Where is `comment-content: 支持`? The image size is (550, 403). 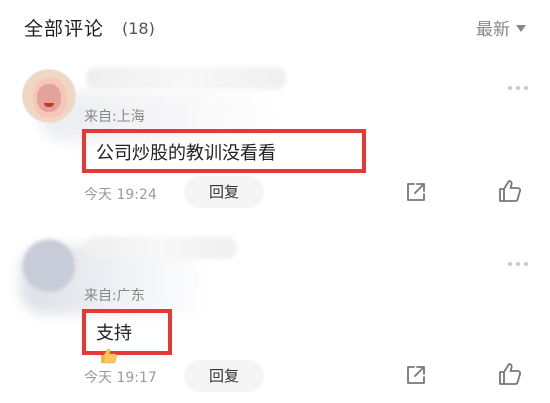
comment-content: 支持 is located at coordinates (127, 336).